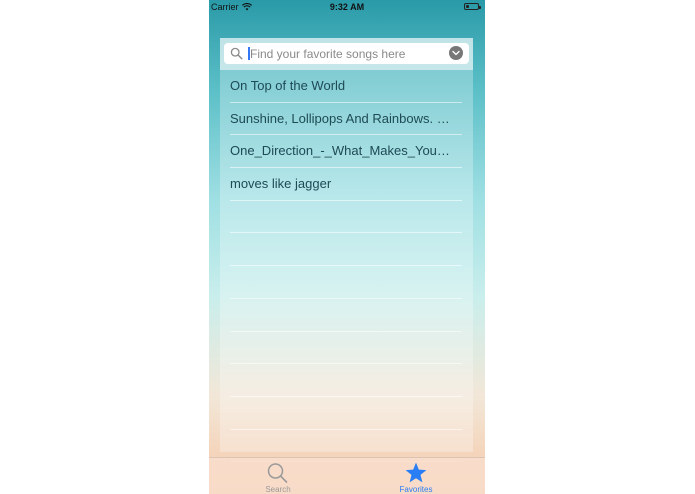 The height and width of the screenshot is (494, 695). Describe the element at coordinates (288, 85) in the screenshot. I see `song-title: On Top of the World` at that location.